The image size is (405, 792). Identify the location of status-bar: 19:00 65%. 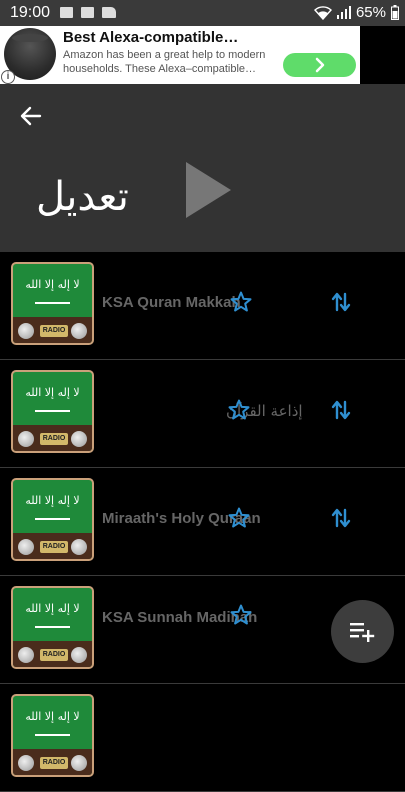
(202, 13).